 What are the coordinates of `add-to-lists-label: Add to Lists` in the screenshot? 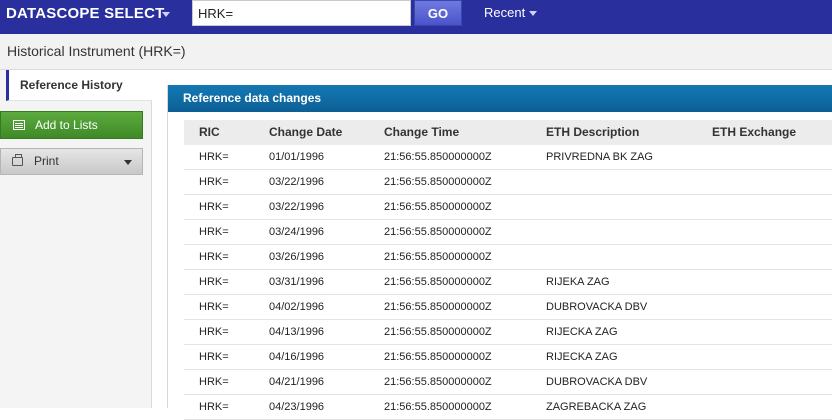 It's located at (66, 125).